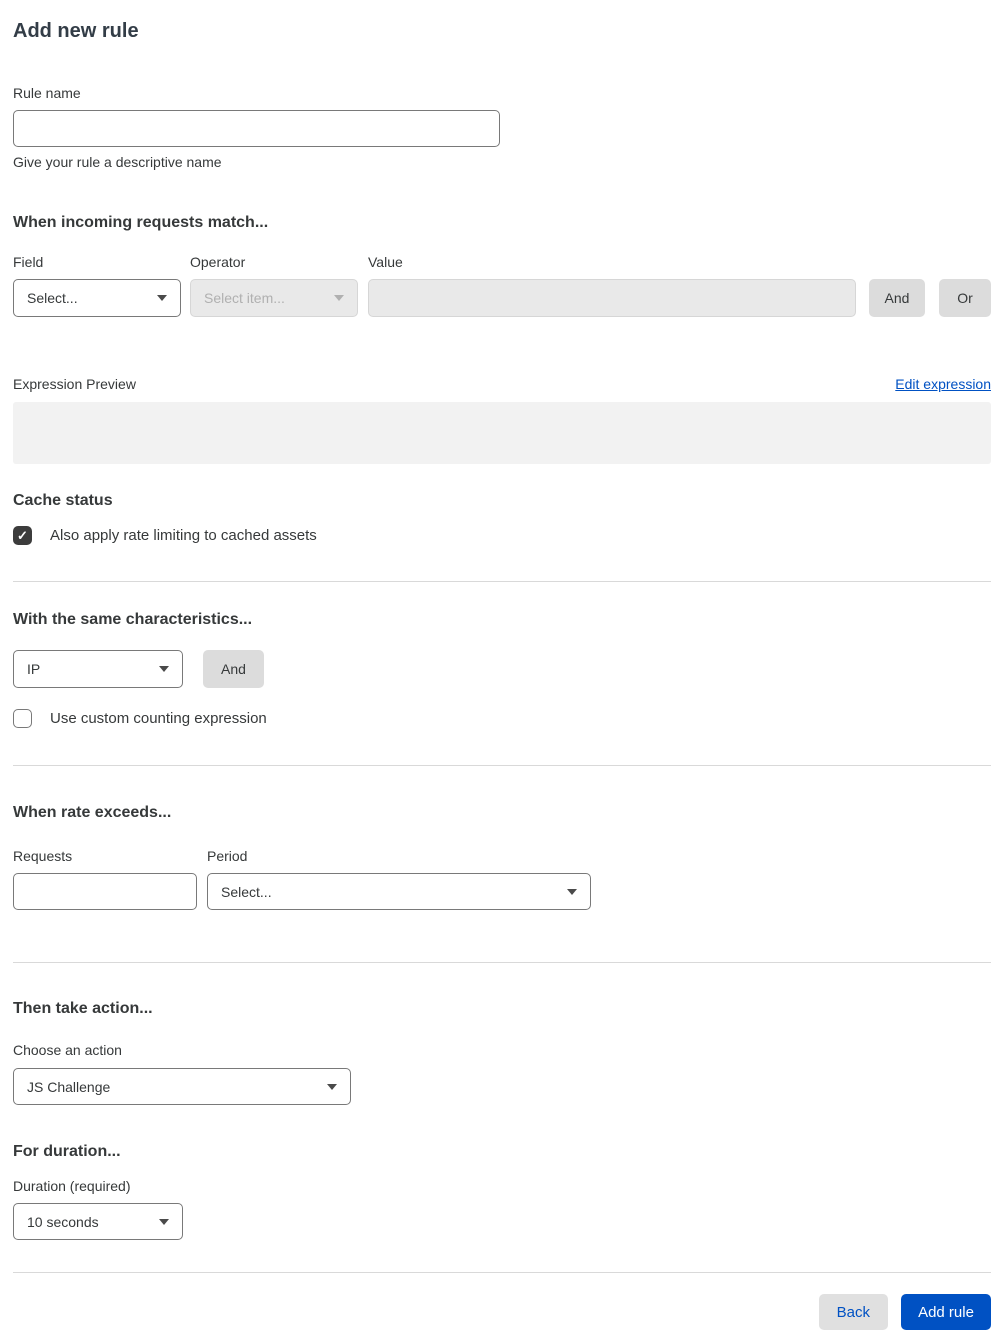 Image resolution: width=1002 pixels, height=1342 pixels. Describe the element at coordinates (43, 856) in the screenshot. I see `requests-label: Requests` at that location.